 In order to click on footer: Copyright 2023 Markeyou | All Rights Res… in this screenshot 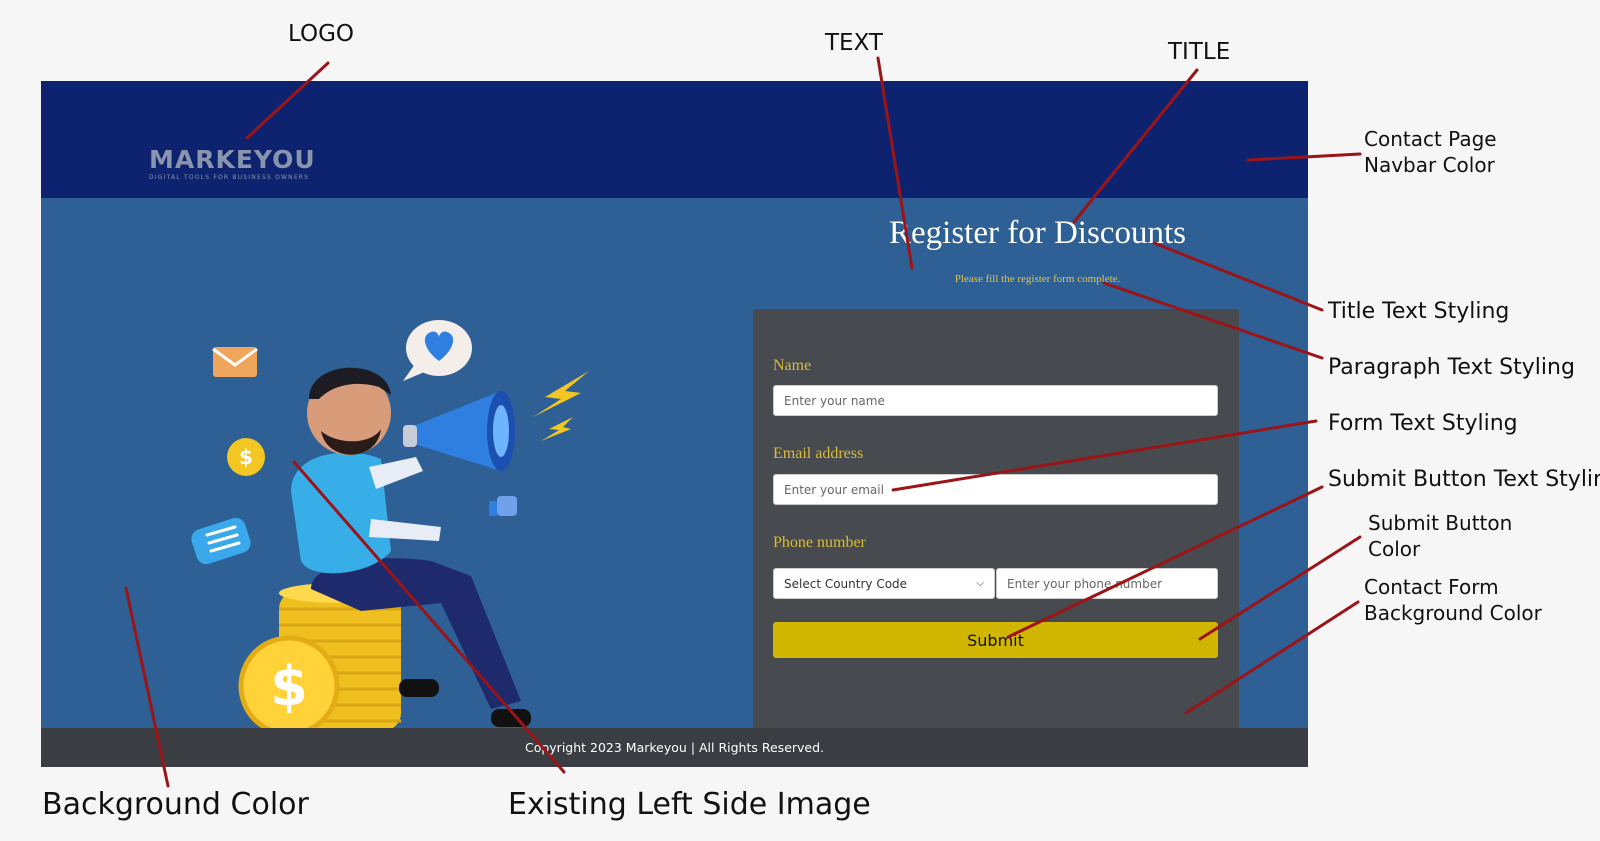, I will do `click(674, 747)`.